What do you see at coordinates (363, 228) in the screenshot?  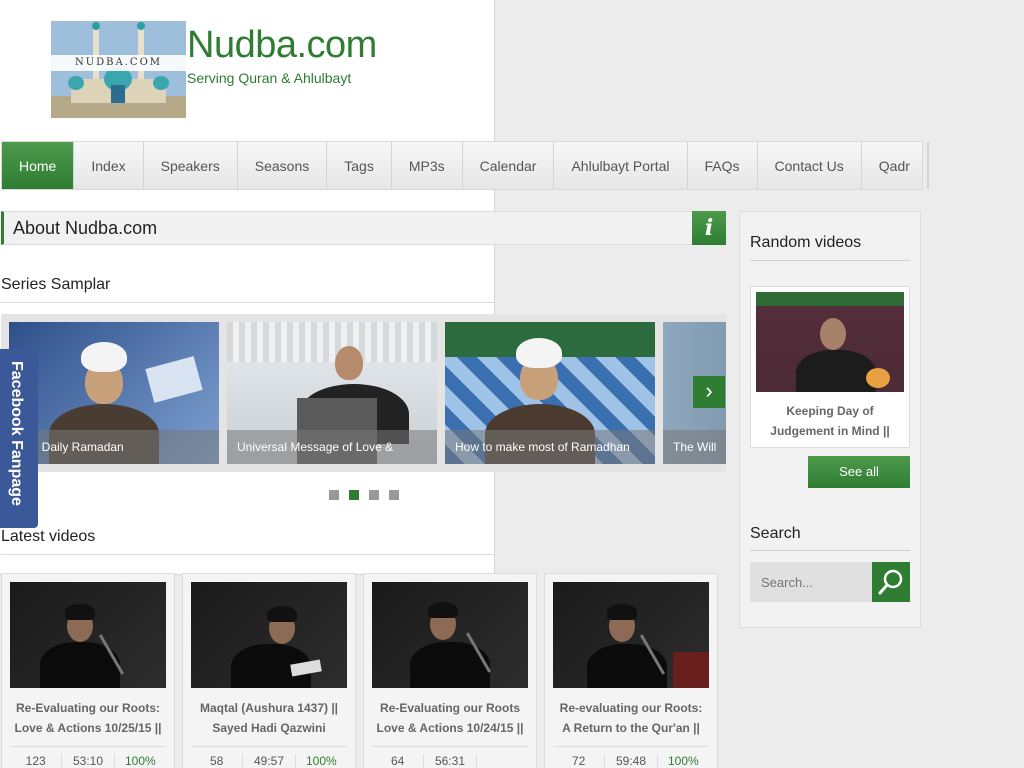 I see `about-bar: About Nudba.com i` at bounding box center [363, 228].